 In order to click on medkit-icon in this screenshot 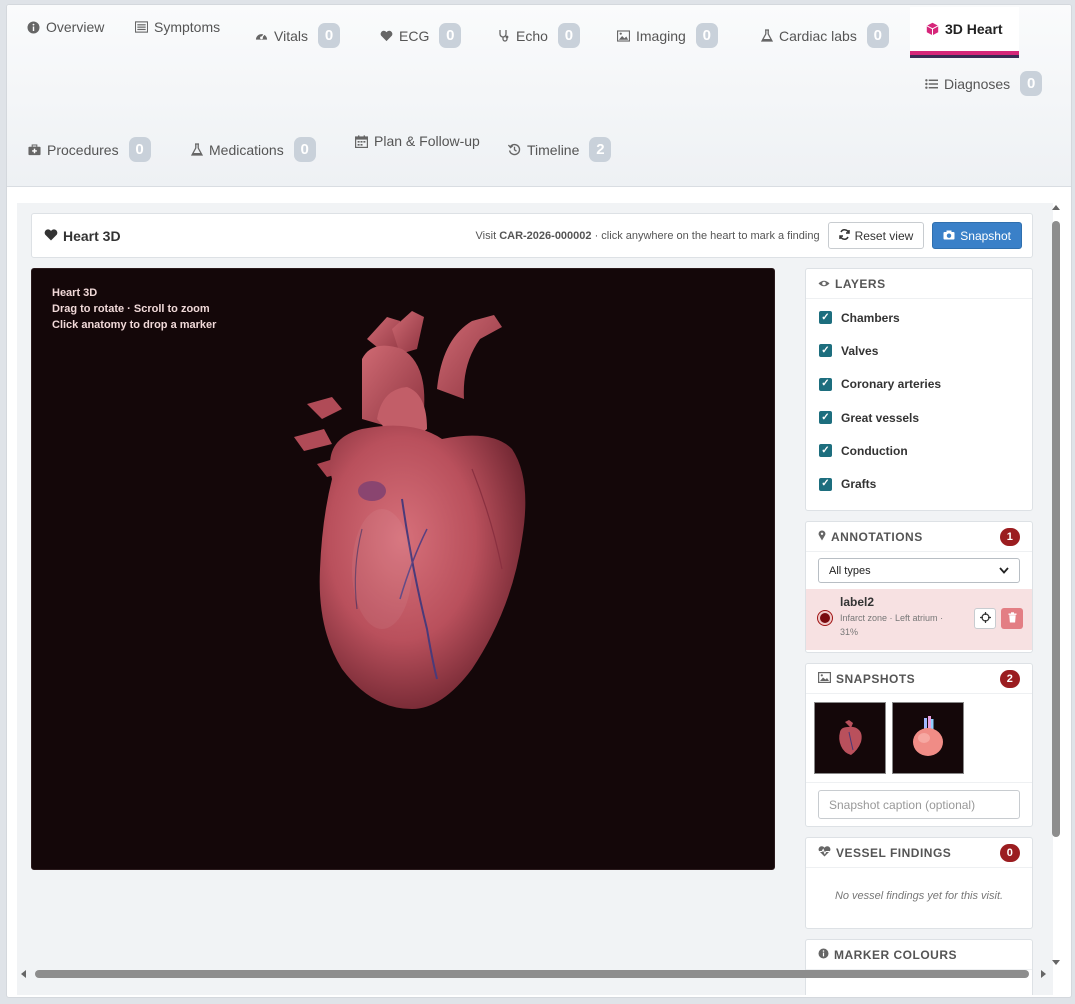, I will do `click(34, 149)`.